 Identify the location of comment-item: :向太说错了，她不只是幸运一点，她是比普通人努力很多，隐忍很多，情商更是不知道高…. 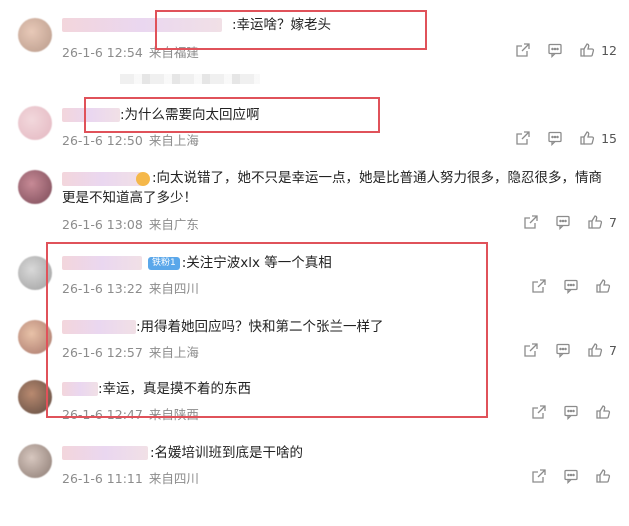
(314, 199).